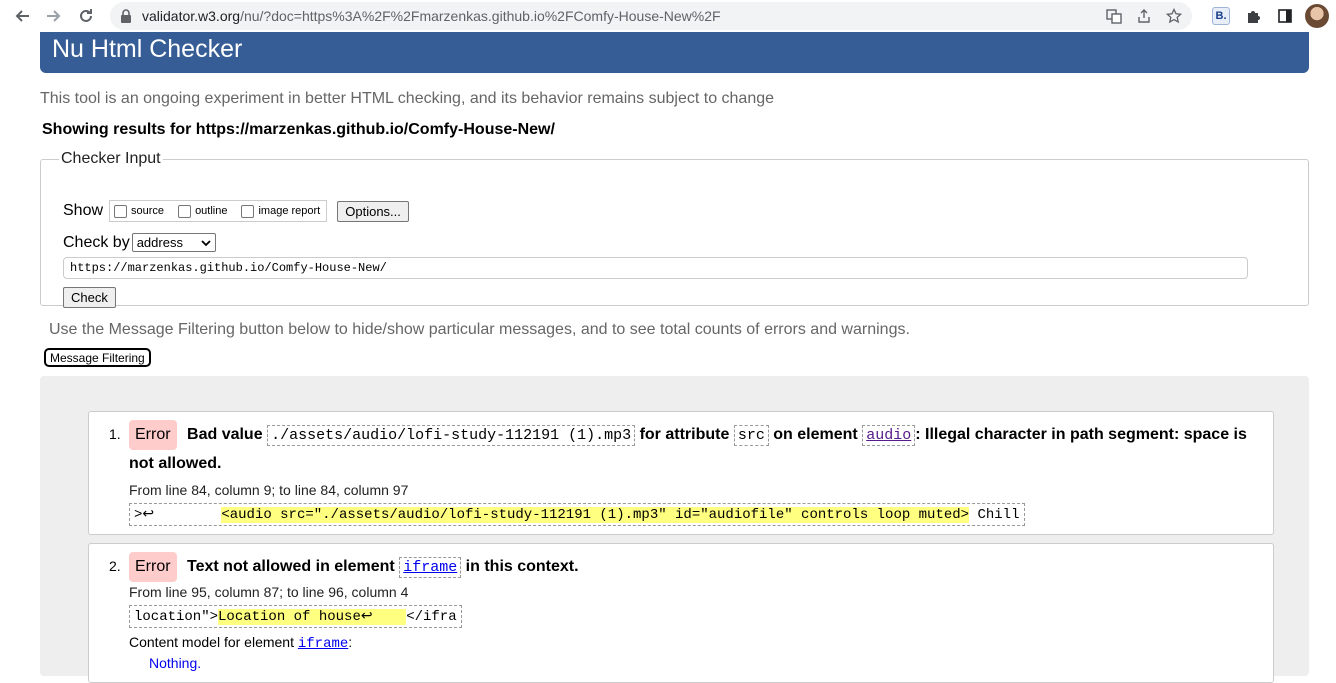  I want to click on show-source-option: source, so click(139, 211).